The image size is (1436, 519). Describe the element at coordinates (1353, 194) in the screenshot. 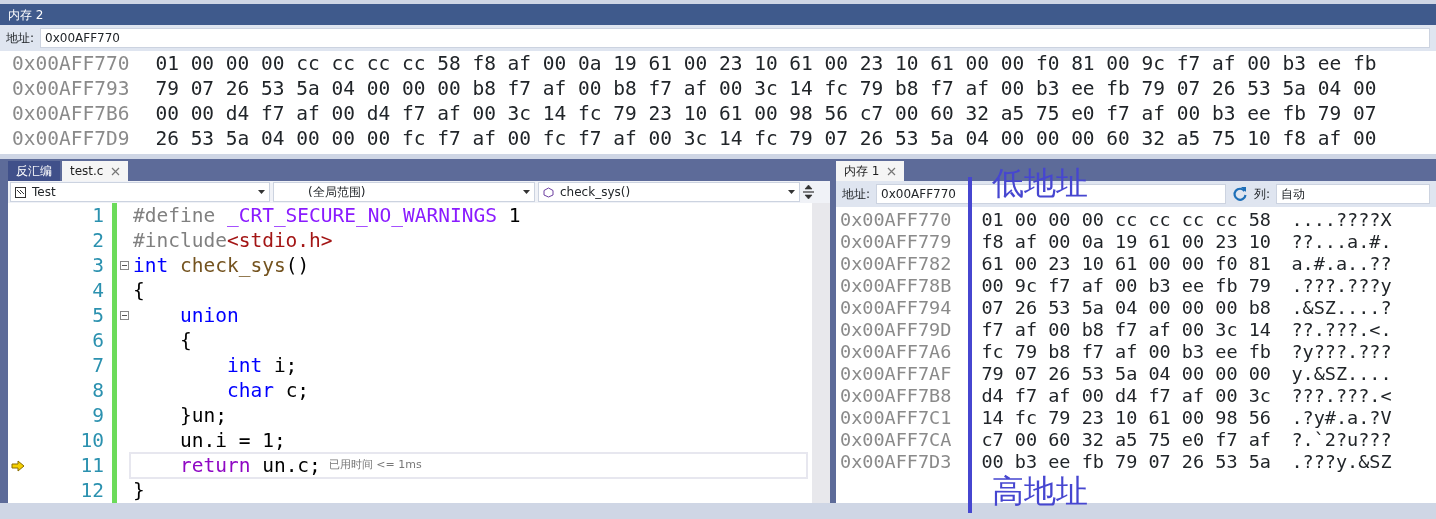

I see `columns-field: 自动` at that location.